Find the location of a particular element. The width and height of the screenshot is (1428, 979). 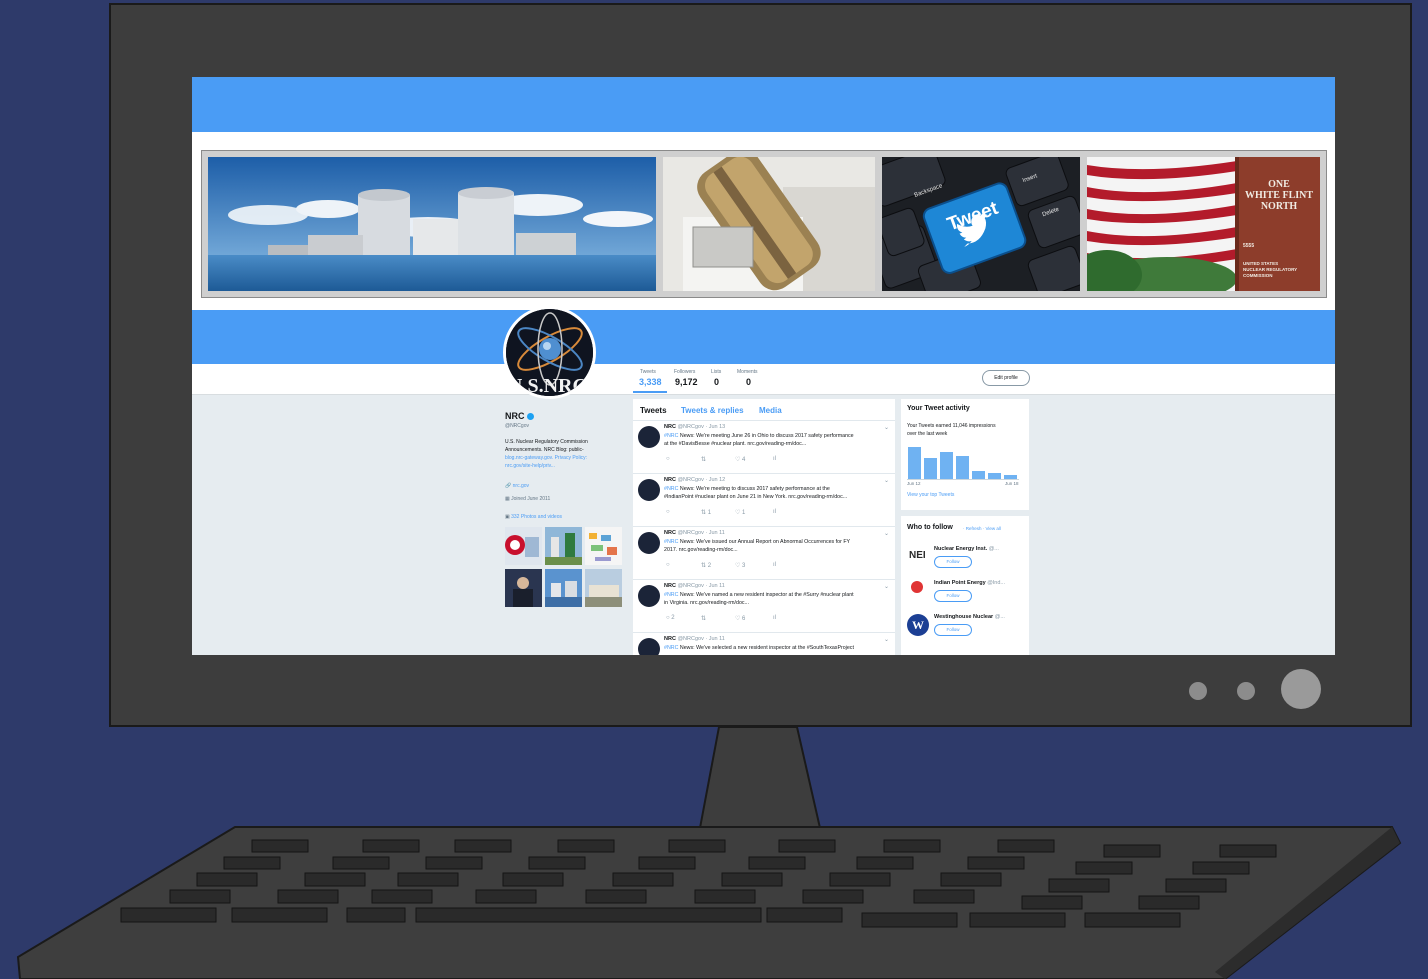

stat-value-followers: 9,172 is located at coordinates (686, 382).